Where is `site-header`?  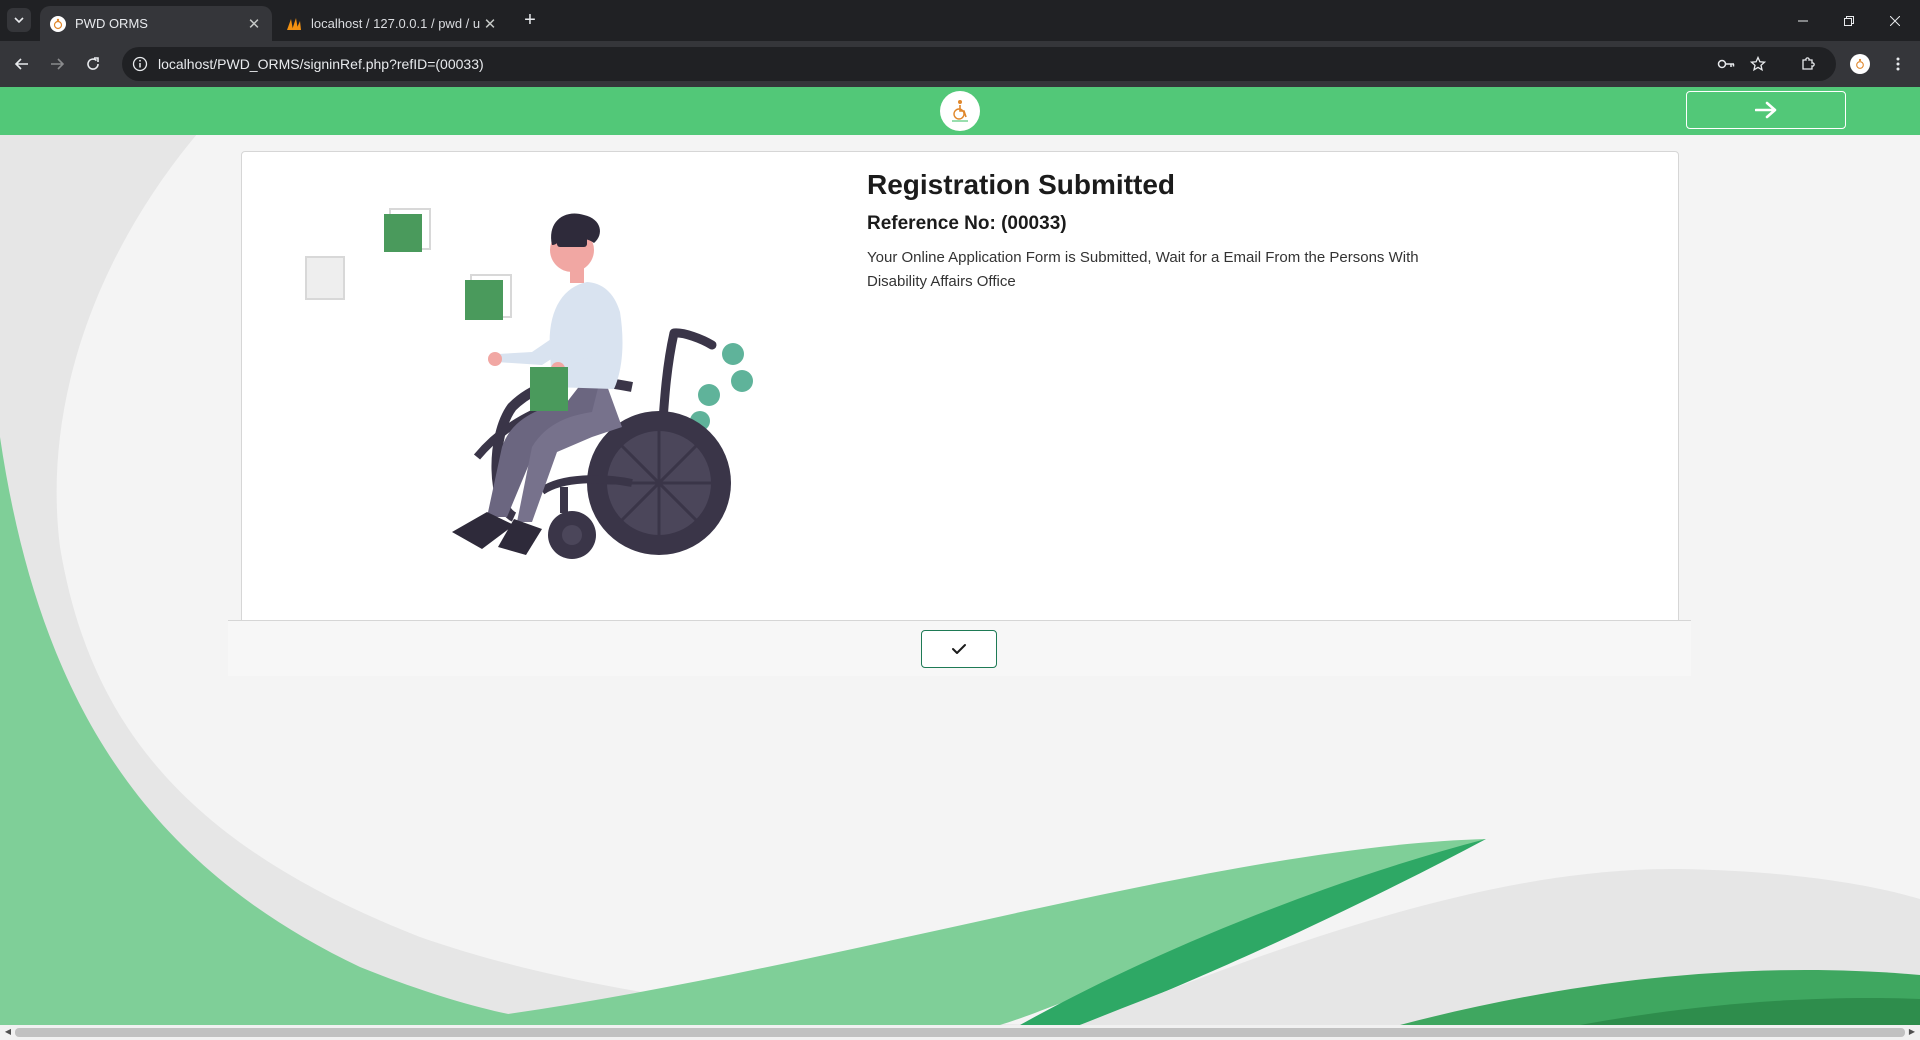
site-header is located at coordinates (960, 111).